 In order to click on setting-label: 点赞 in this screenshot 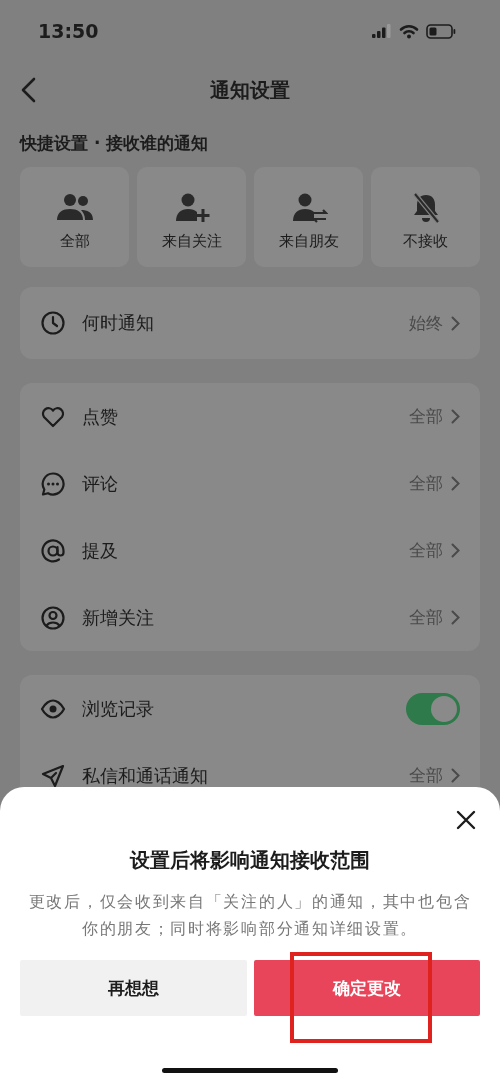, I will do `click(100, 416)`.